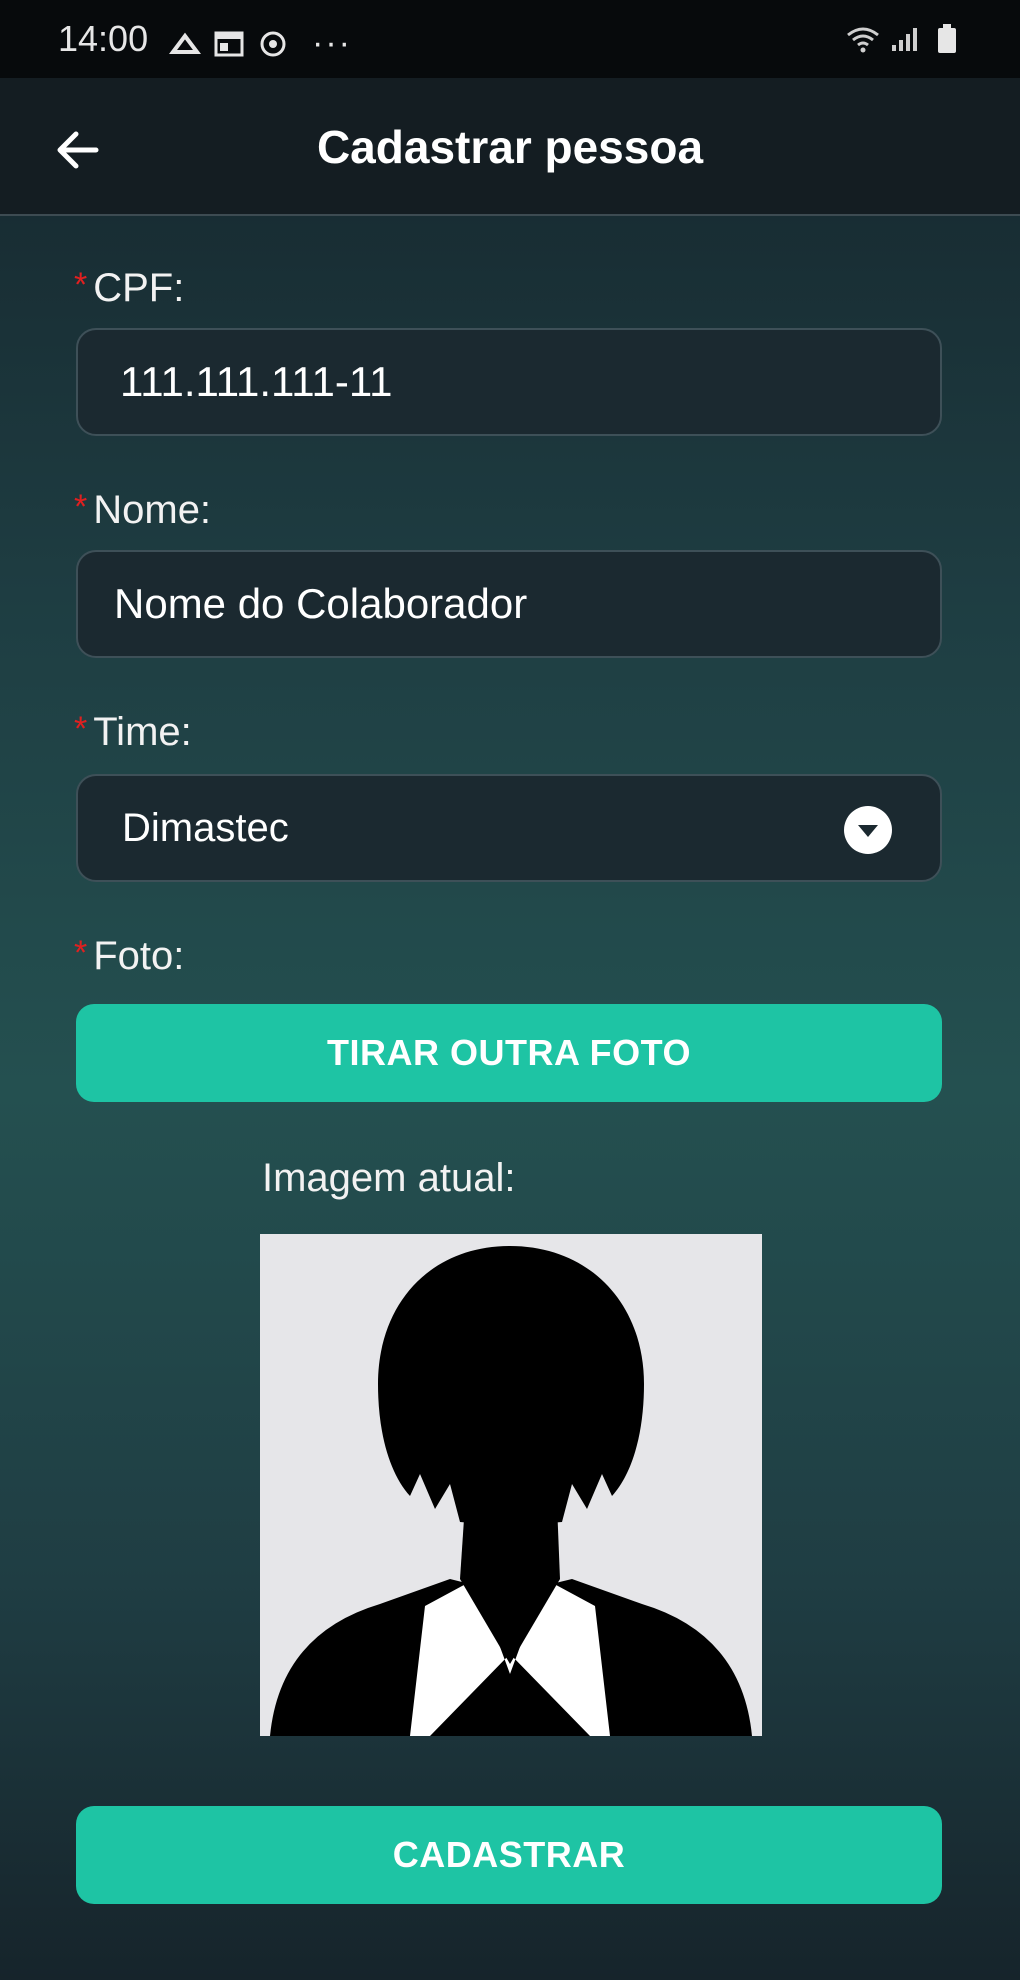 This screenshot has height=1980, width=1020. What do you see at coordinates (863, 39) in the screenshot?
I see `wifi-icon` at bounding box center [863, 39].